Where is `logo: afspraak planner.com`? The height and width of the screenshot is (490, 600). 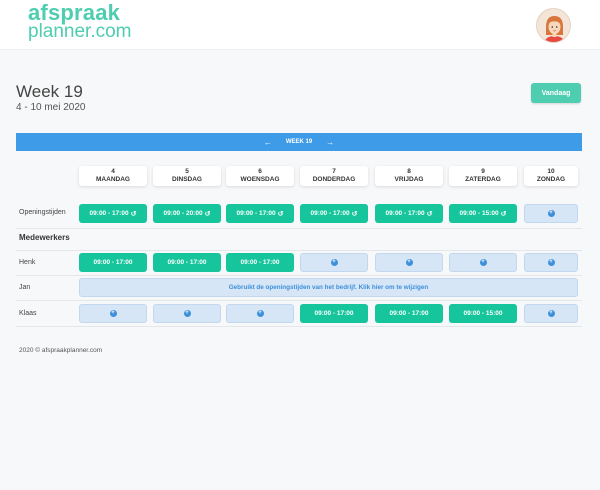 logo: afspraak planner.com is located at coordinates (80, 21).